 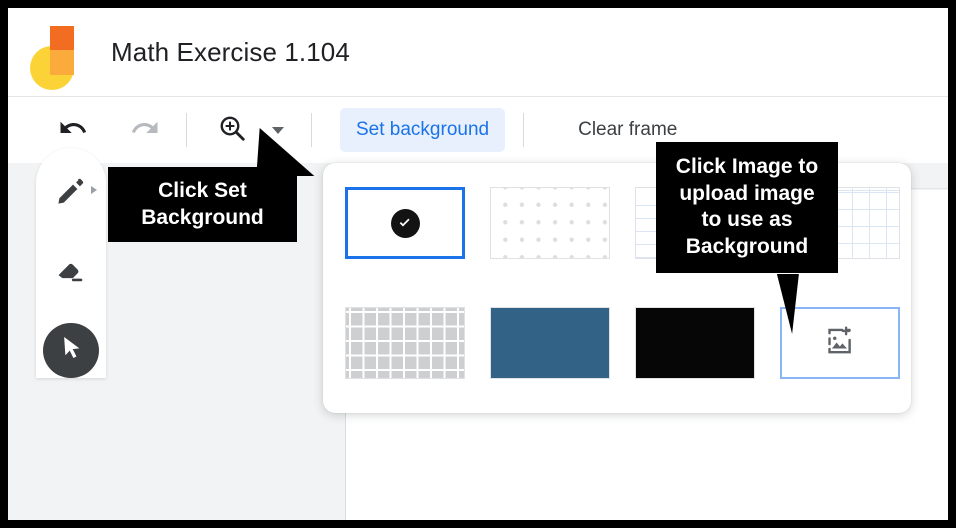 What do you see at coordinates (62, 62) in the screenshot?
I see `logo-bar-mid` at bounding box center [62, 62].